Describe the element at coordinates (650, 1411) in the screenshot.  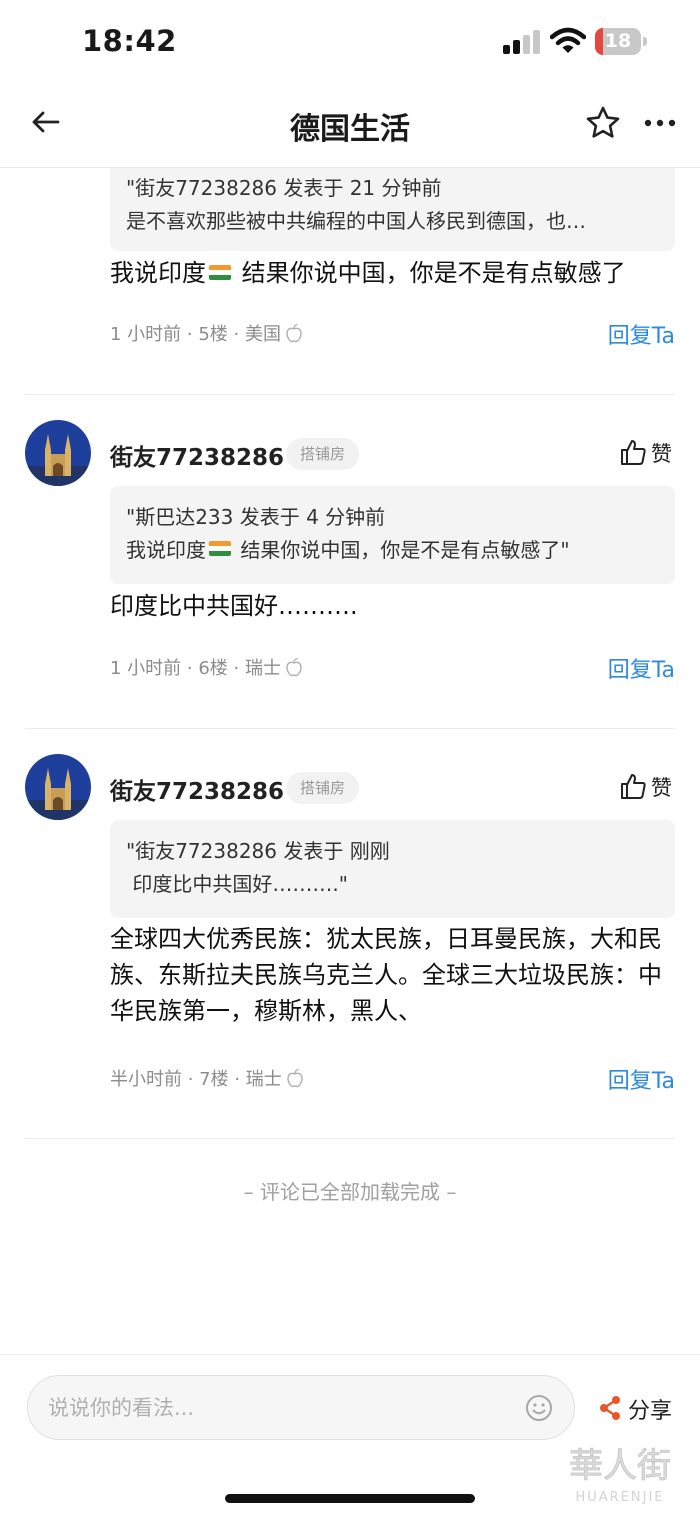
I see `share-label: 分享` at that location.